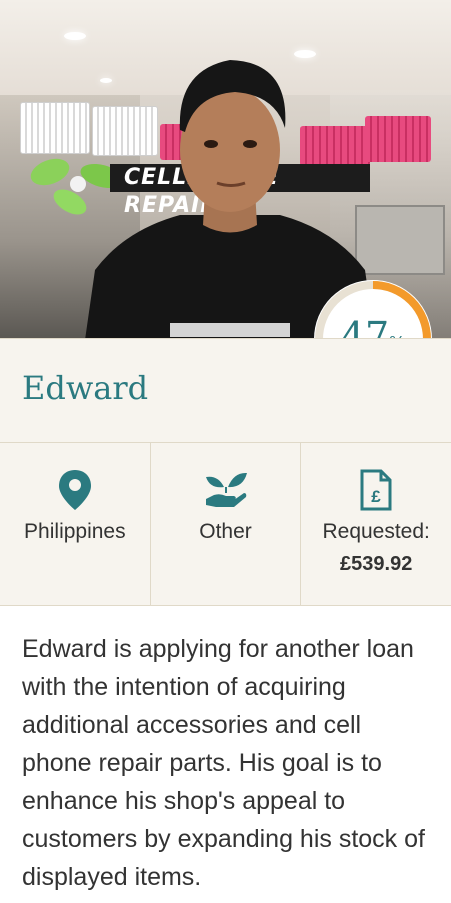 This screenshot has width=451, height=903. What do you see at coordinates (376, 531) in the screenshot?
I see `requested-label: Requested:` at bounding box center [376, 531].